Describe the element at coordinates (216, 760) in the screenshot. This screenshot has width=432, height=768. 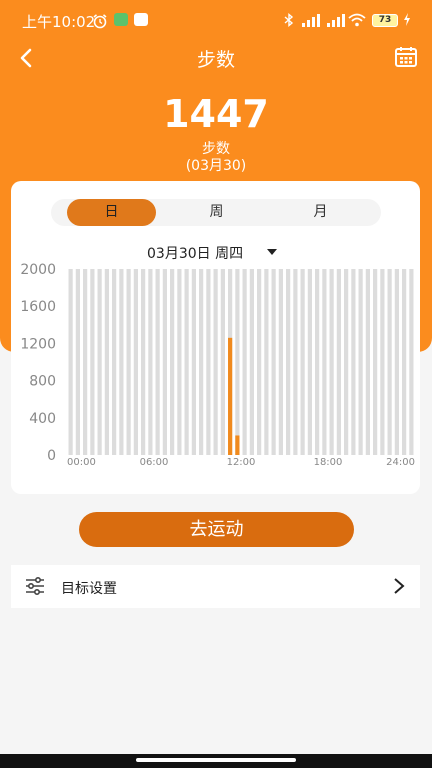
I see `home-indicator` at that location.